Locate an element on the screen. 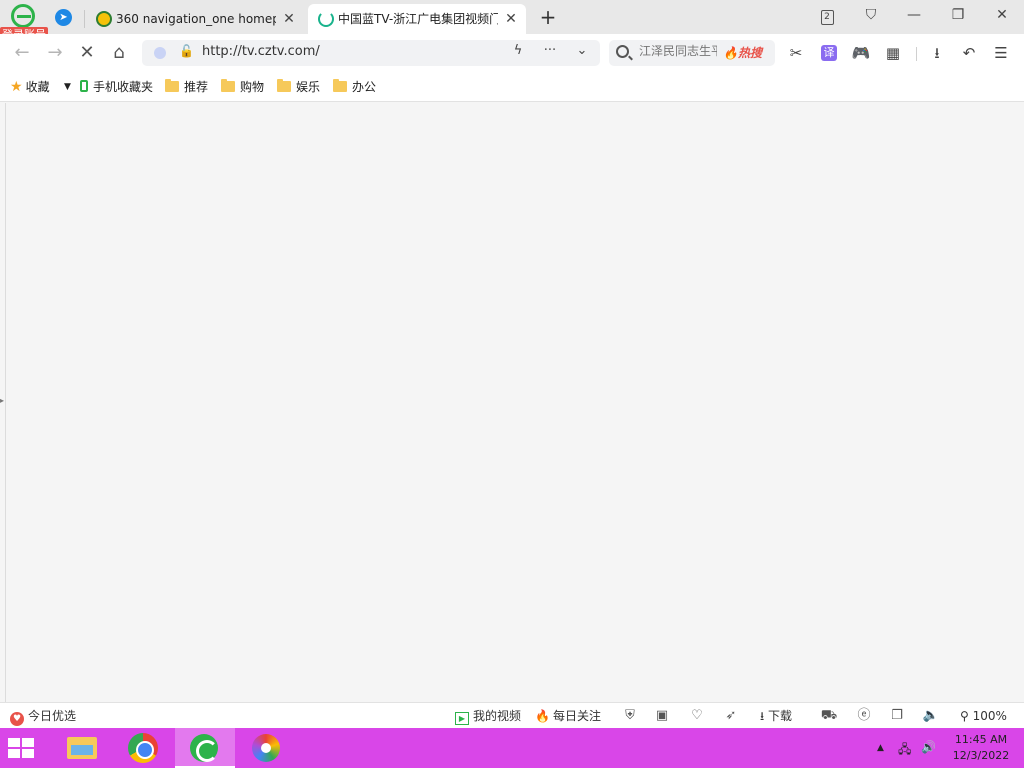 This screenshot has height=768, width=1024. zoom-level: 100% is located at coordinates (989, 716).